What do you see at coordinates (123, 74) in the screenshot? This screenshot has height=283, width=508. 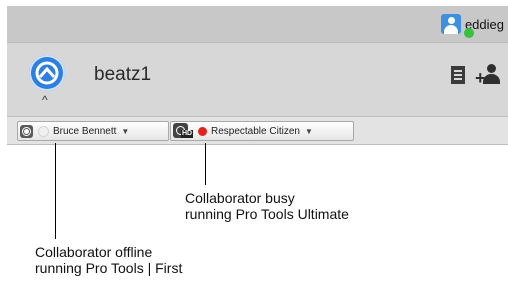 I see `session-name: beatz1` at bounding box center [123, 74].